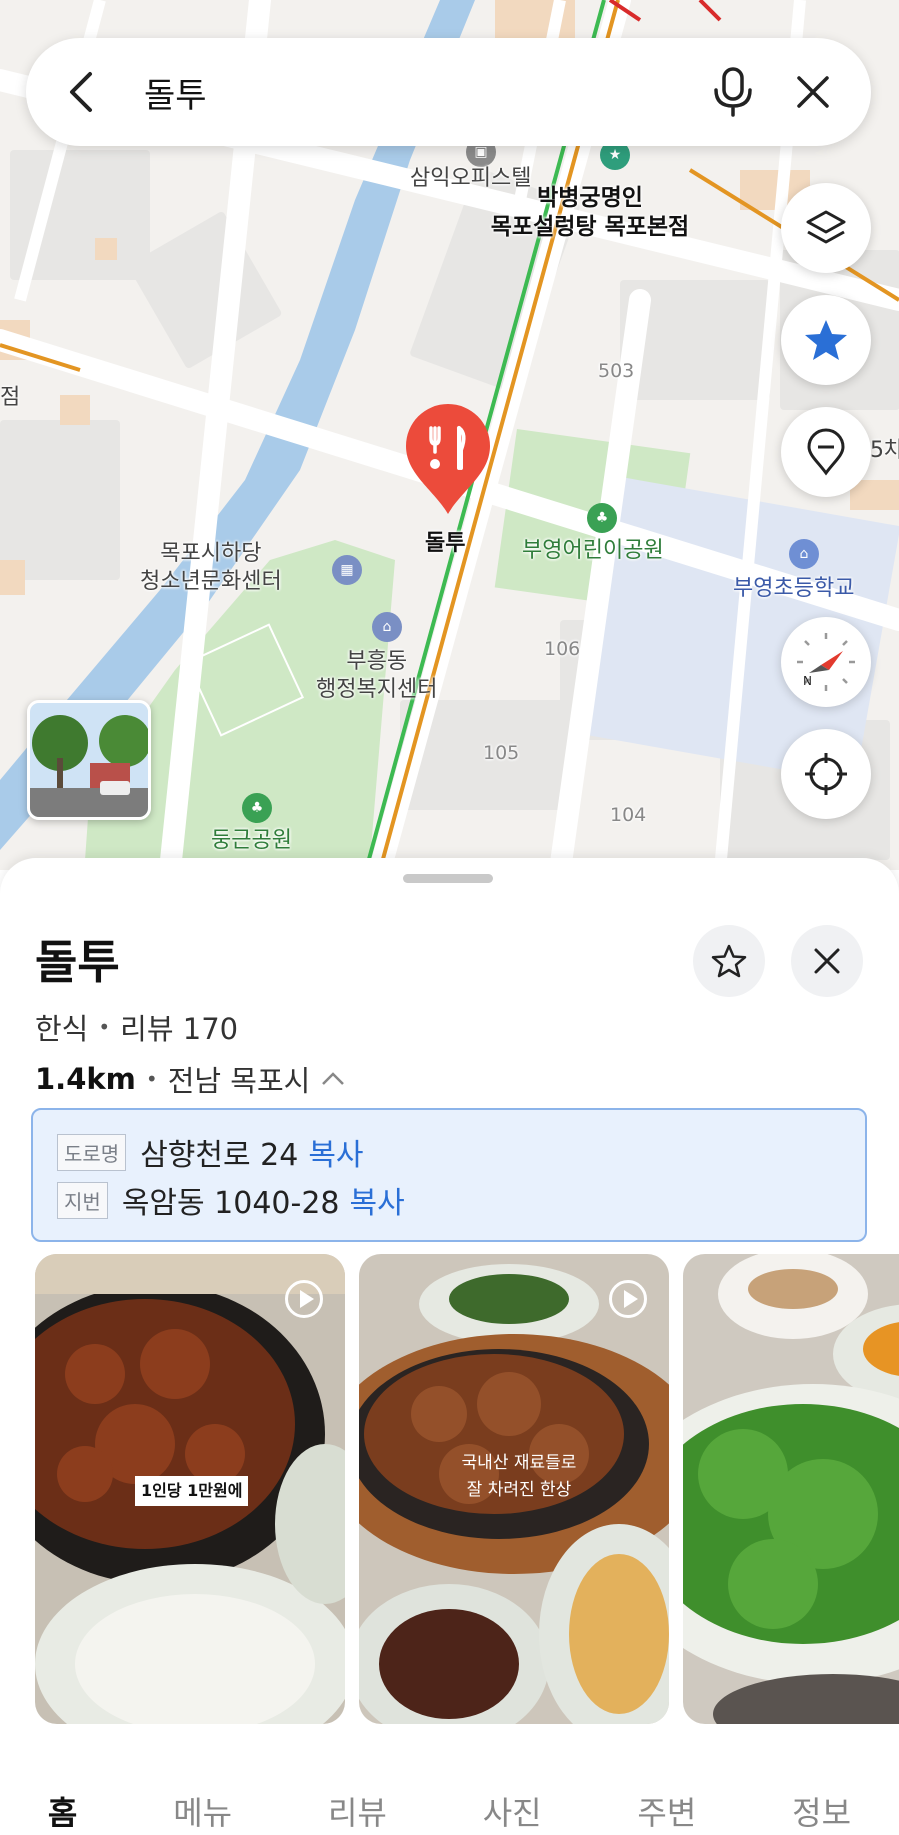 The image size is (899, 1835). What do you see at coordinates (62, 1029) in the screenshot?
I see `category-label: 한식` at bounding box center [62, 1029].